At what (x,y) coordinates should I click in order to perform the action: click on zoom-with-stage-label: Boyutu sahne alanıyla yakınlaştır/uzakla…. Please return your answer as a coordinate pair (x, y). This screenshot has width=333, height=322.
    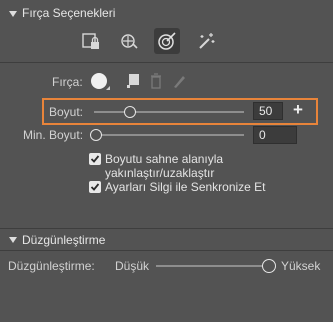
    Looking at the image, I should click on (219, 166).